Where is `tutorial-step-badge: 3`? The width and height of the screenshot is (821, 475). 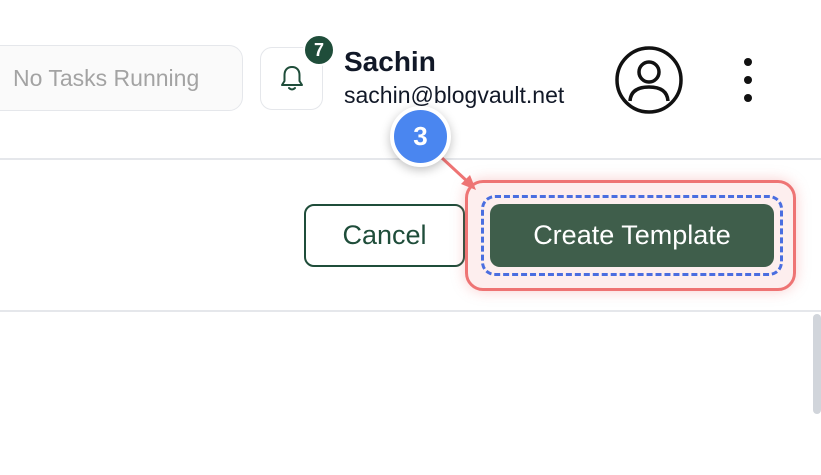 tutorial-step-badge: 3 is located at coordinates (420, 136).